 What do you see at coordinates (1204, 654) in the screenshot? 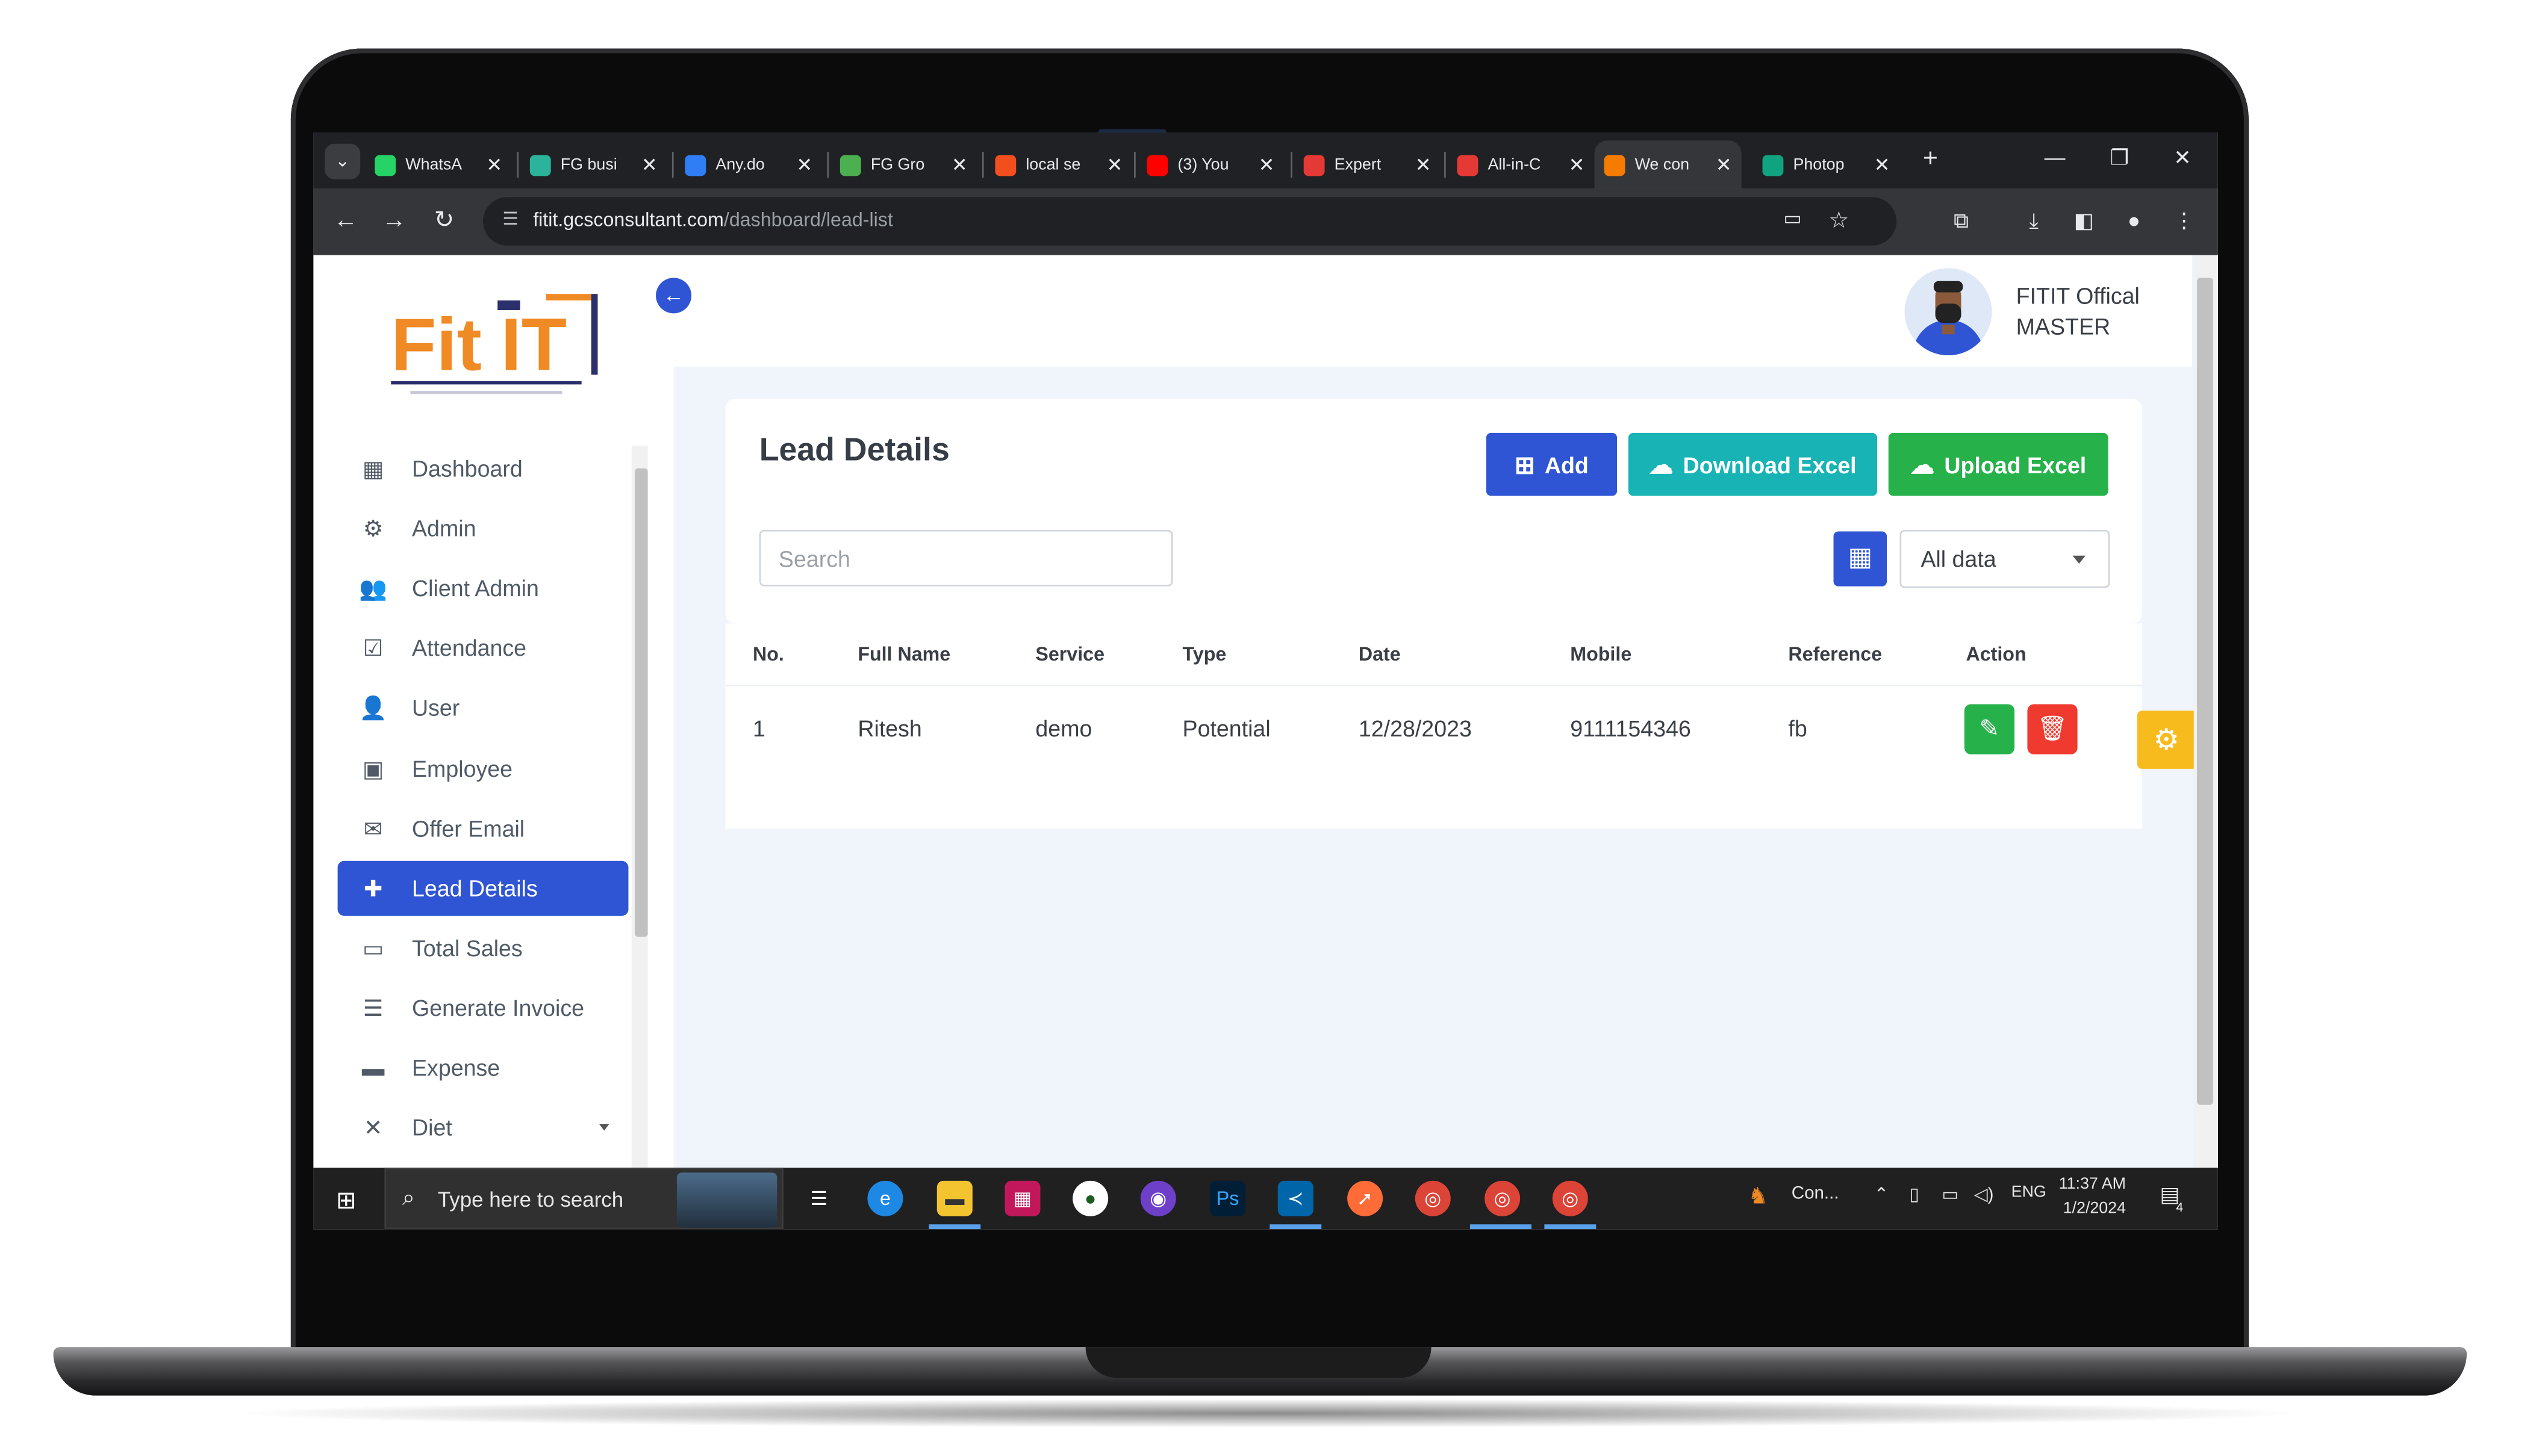
I see `column-header: Type` at bounding box center [1204, 654].